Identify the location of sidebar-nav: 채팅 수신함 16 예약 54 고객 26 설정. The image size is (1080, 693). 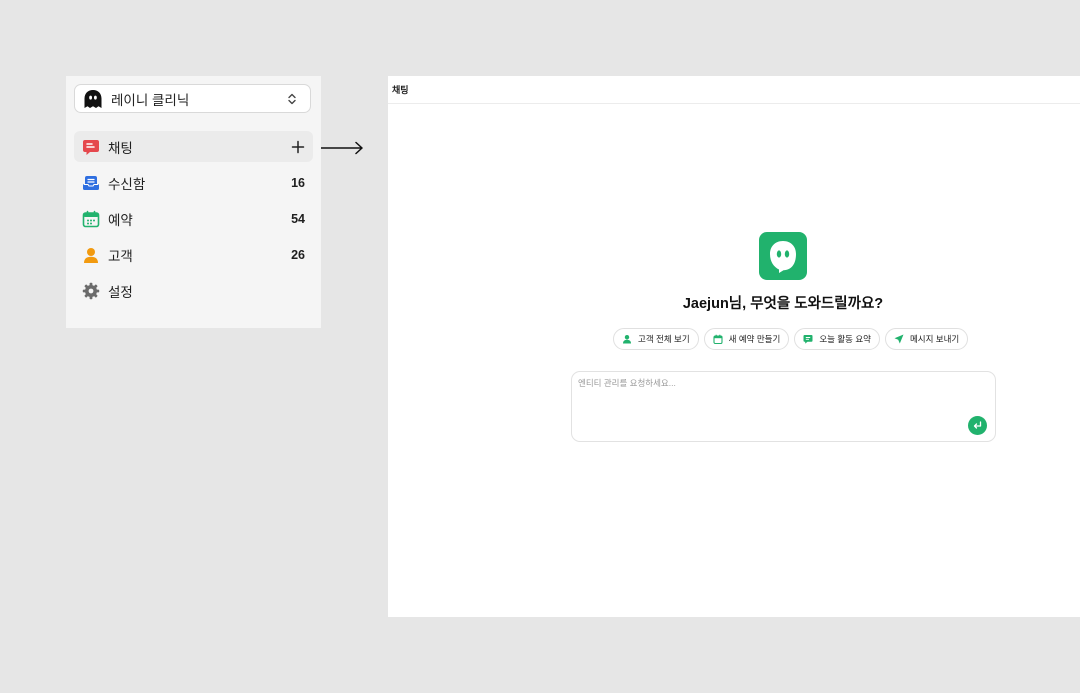
(193, 221).